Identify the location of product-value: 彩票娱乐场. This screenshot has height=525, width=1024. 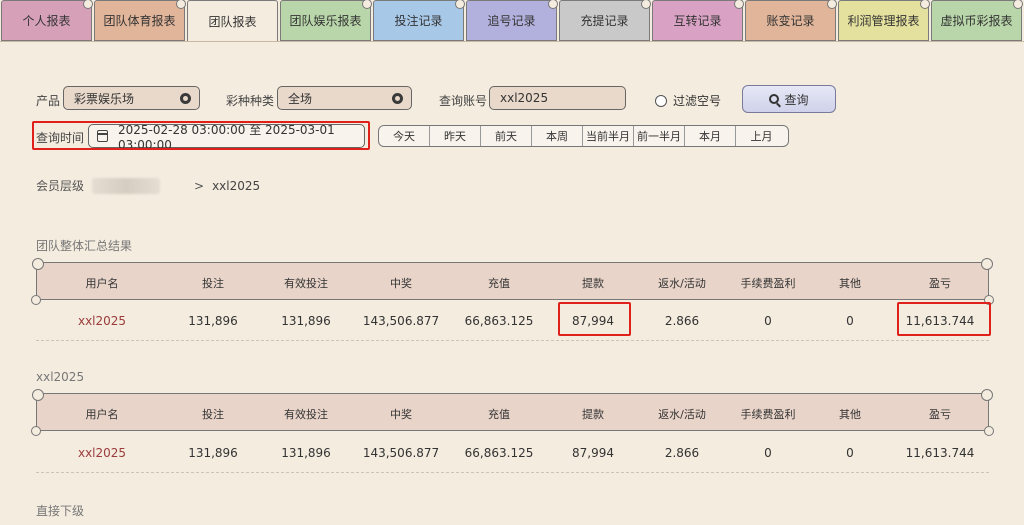
(104, 98).